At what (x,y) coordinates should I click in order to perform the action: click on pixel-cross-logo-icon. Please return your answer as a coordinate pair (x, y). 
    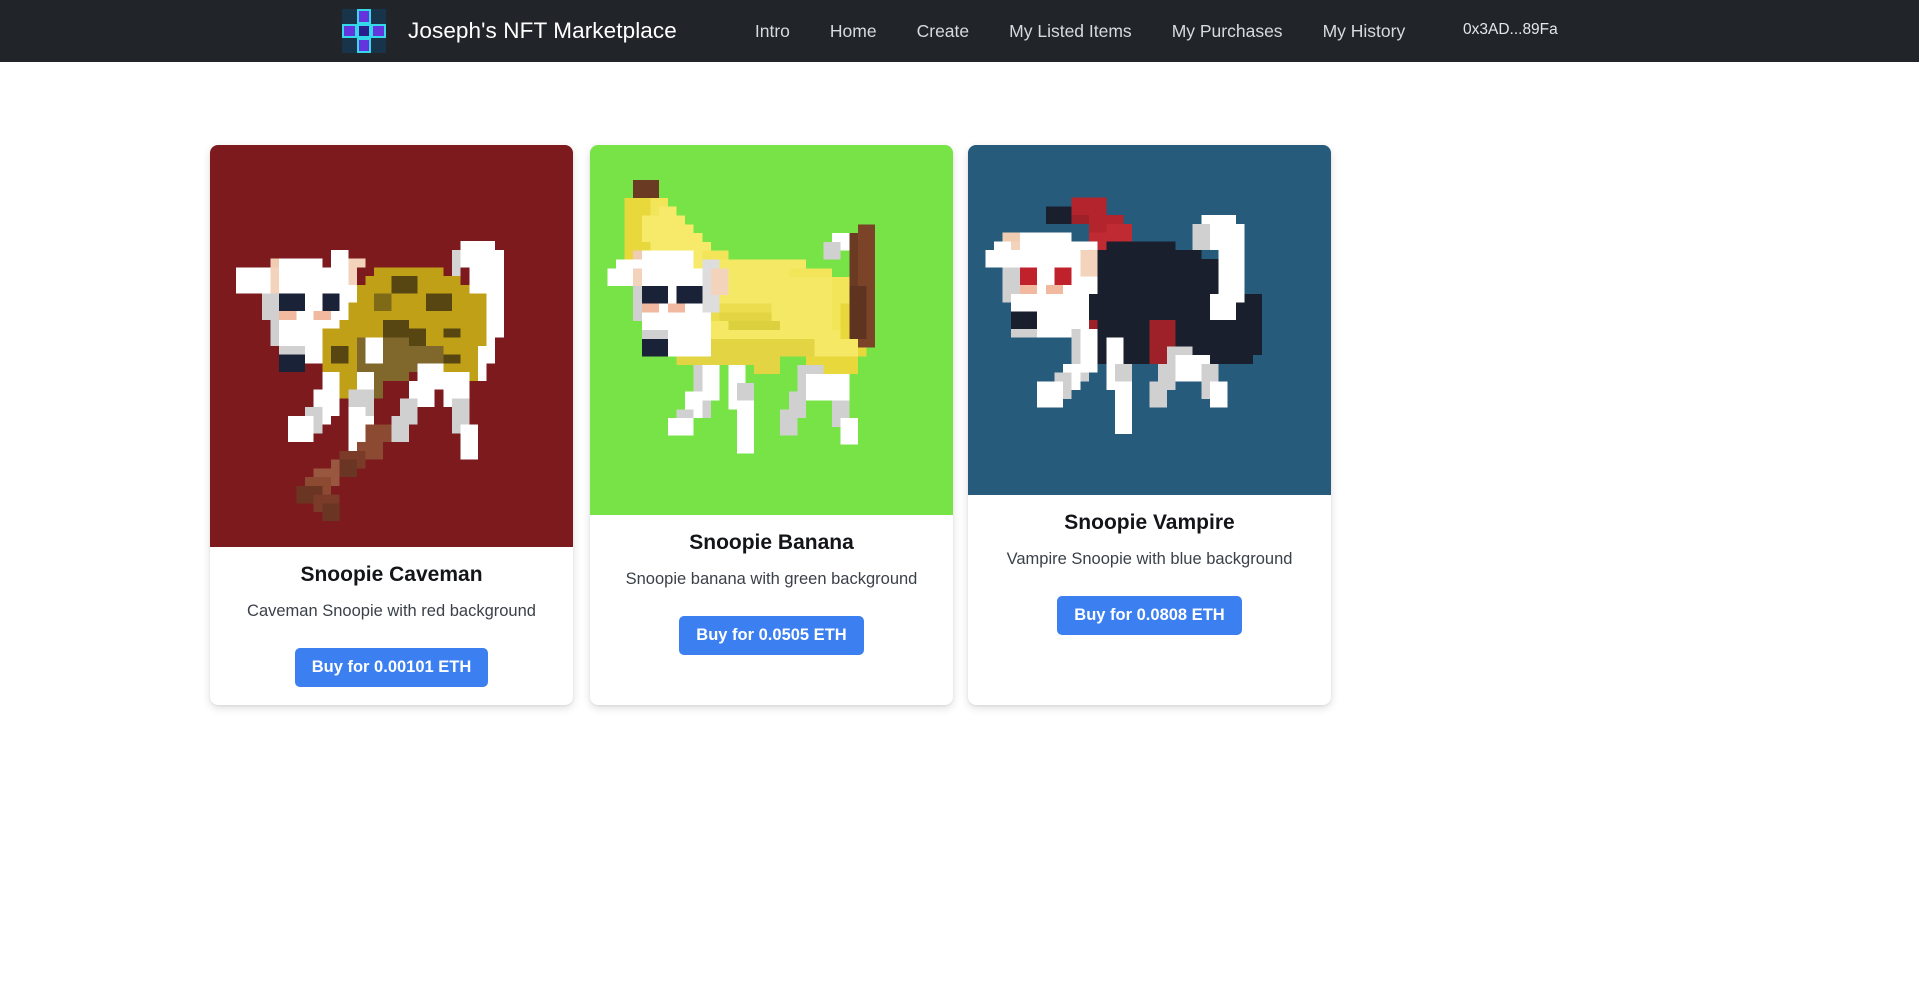
    Looking at the image, I should click on (364, 31).